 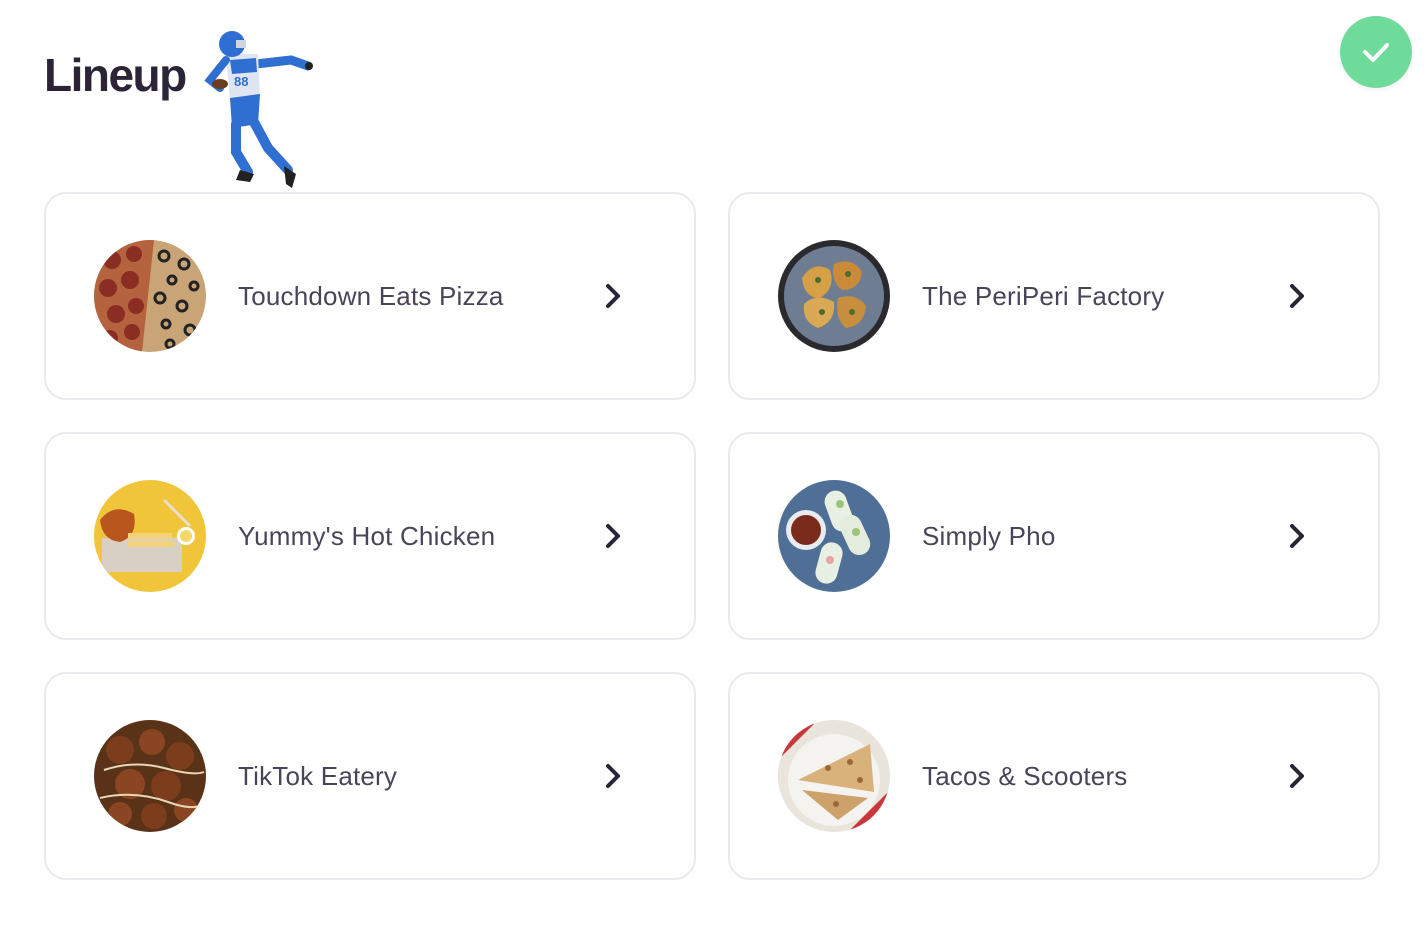 I want to click on football-player-image: 88, so click(x=258, y=109).